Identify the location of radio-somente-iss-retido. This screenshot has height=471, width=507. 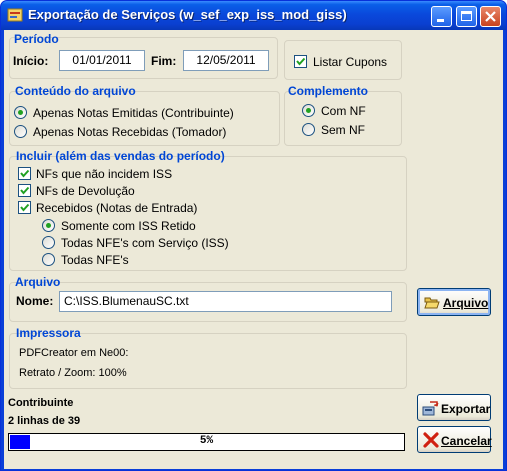
(48, 225).